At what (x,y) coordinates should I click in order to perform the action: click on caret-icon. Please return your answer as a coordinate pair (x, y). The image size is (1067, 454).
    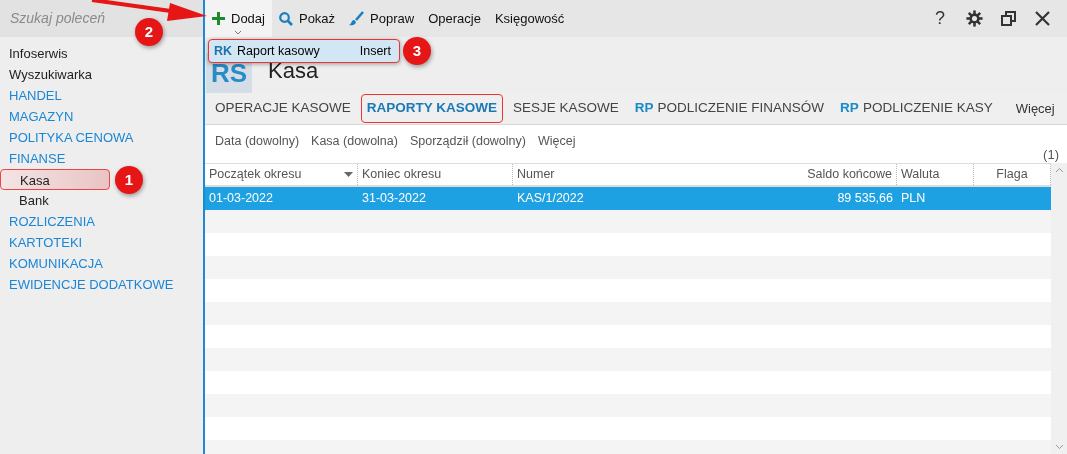
    Looking at the image, I should click on (238, 32).